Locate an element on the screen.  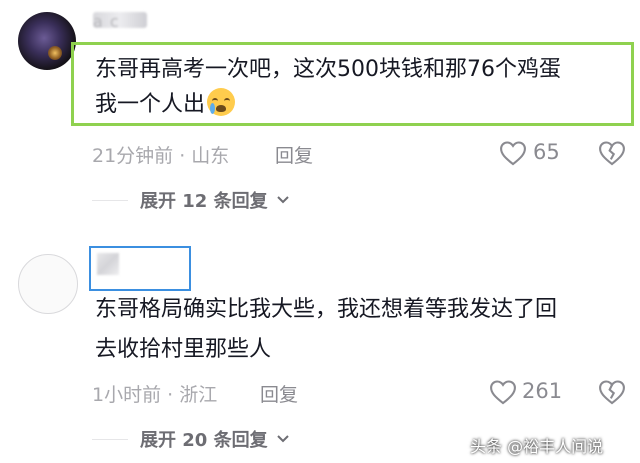
comment-line: 东哥再高考一次吧，这次500块钱和那76个鸡蛋 is located at coordinates (328, 69).